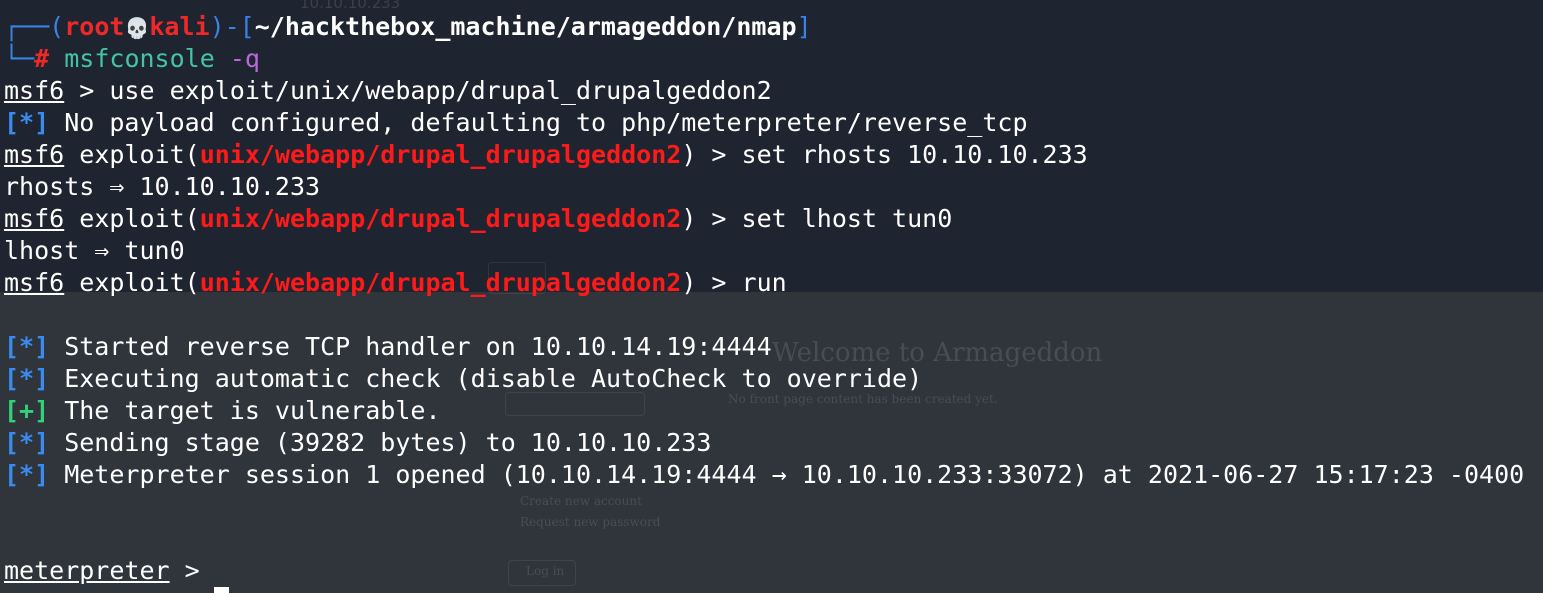 Image resolution: width=1543 pixels, height=593 pixels. I want to click on meterpreter-prompt: meterpreter, so click(87, 570).